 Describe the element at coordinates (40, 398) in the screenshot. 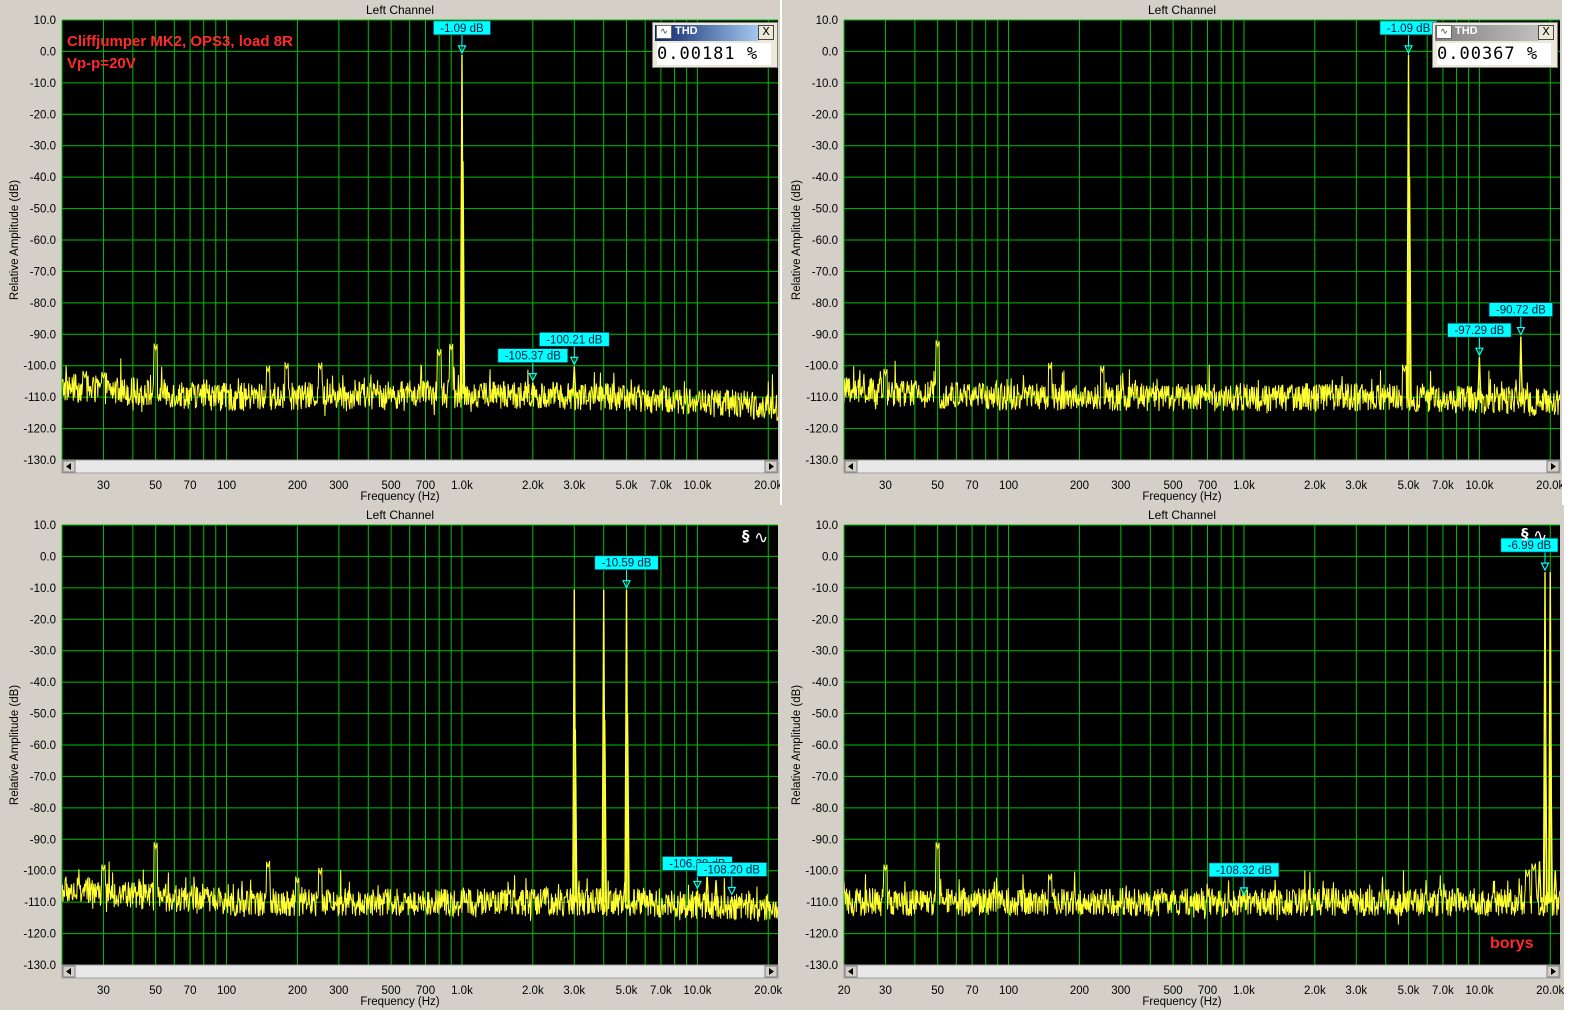

I see `y-tick-label: -110.0` at that location.